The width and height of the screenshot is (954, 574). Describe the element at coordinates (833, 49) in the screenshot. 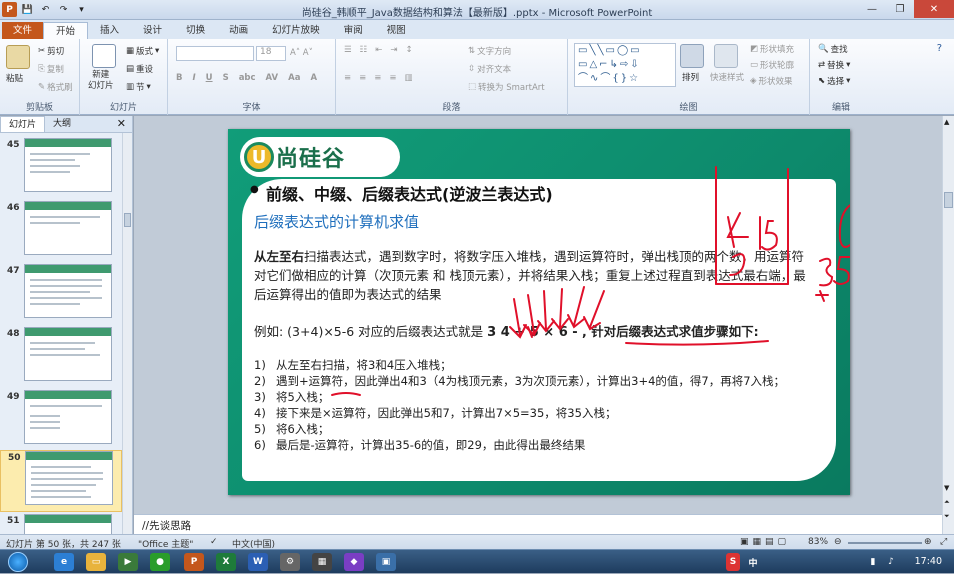

I see `find-button: 🔍 查找` at that location.